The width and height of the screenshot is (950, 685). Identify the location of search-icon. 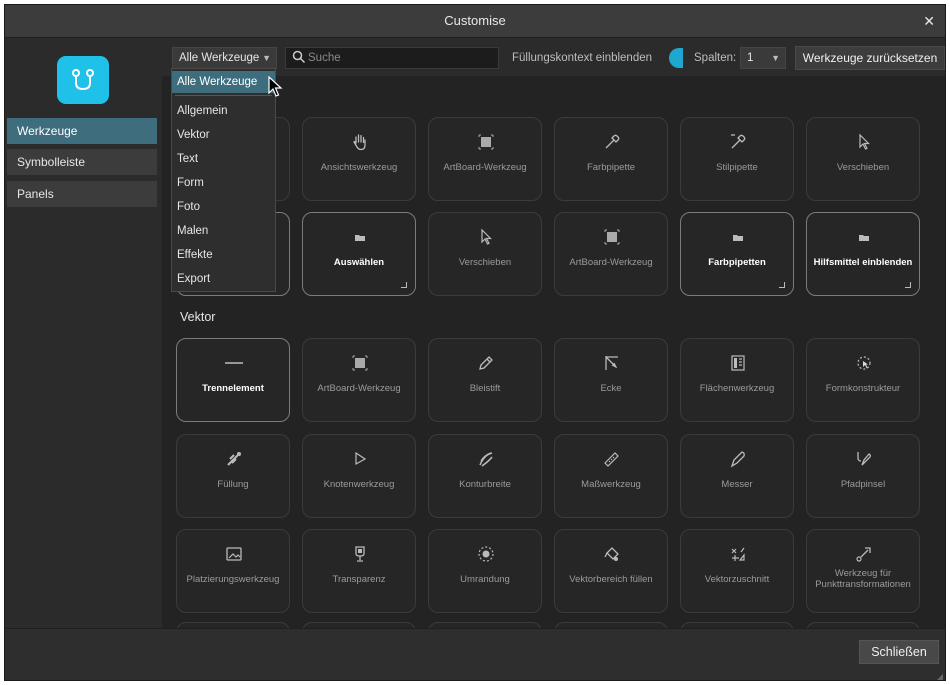
(299, 57).